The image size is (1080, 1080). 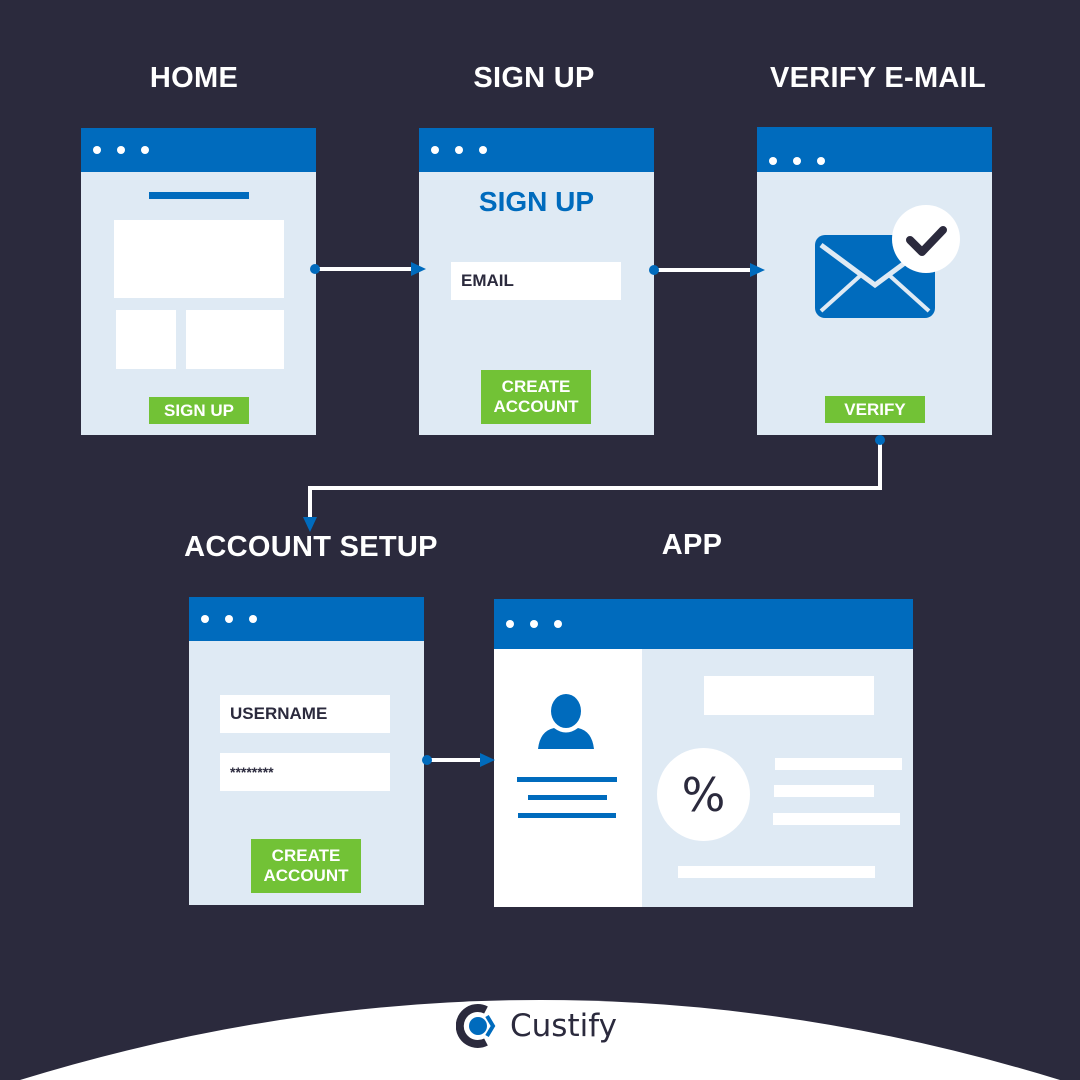 I want to click on brand-name: Custify, so click(x=563, y=1026).